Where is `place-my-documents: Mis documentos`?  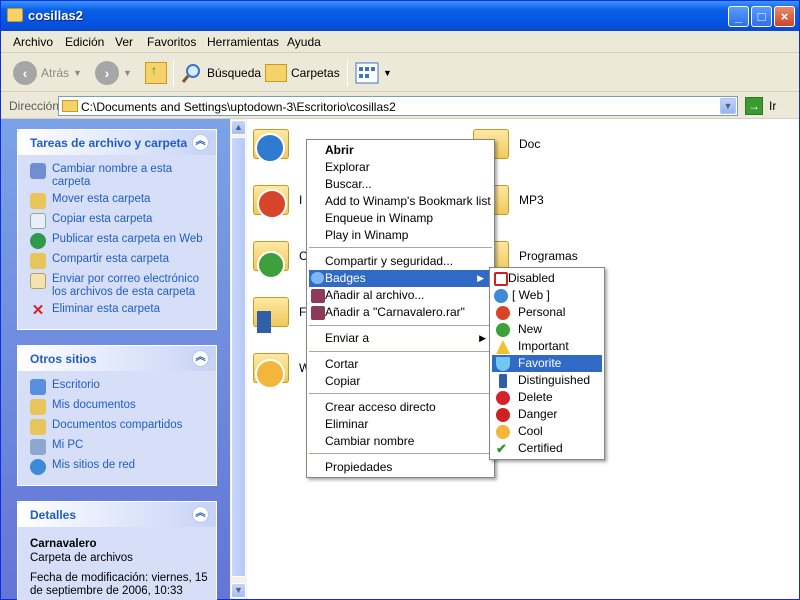
place-my-documents: Mis documentos is located at coordinates (121, 407).